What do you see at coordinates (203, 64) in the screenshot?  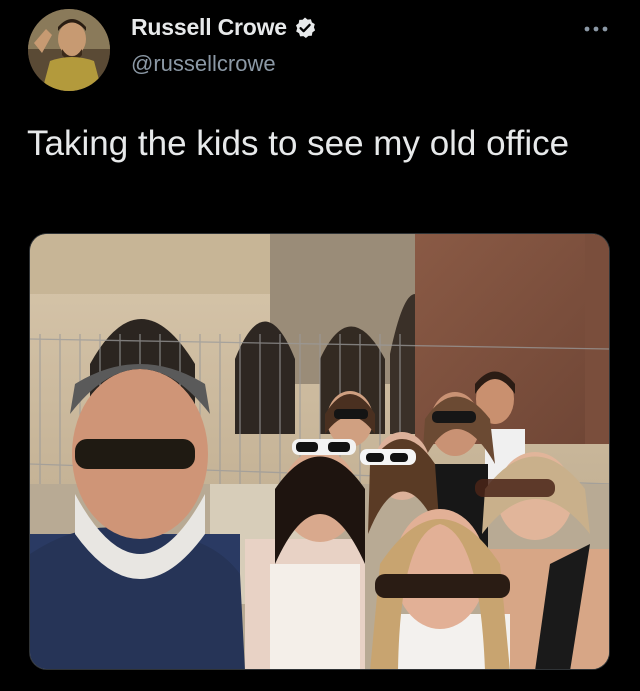 I see `author-handle: @russellcrowe` at bounding box center [203, 64].